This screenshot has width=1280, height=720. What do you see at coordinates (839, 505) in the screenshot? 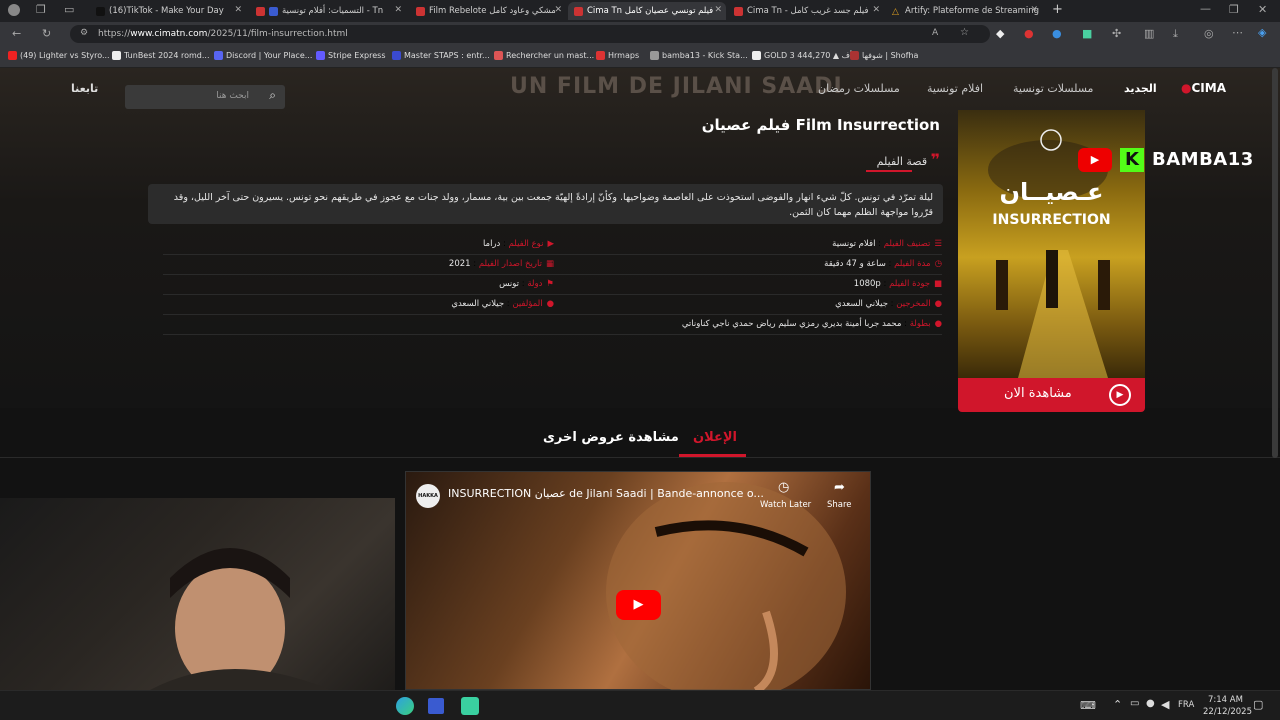
I see `share-label: Share` at bounding box center [839, 505].